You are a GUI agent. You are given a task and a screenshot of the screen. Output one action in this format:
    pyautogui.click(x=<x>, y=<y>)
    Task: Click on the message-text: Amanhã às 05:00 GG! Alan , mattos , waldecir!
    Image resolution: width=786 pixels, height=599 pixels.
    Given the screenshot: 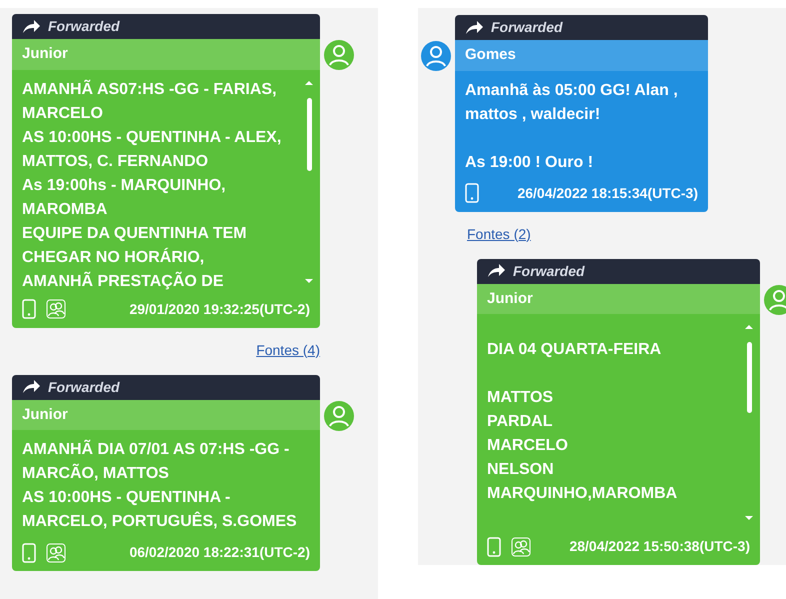 What is the action you would take?
    pyautogui.click(x=572, y=102)
    